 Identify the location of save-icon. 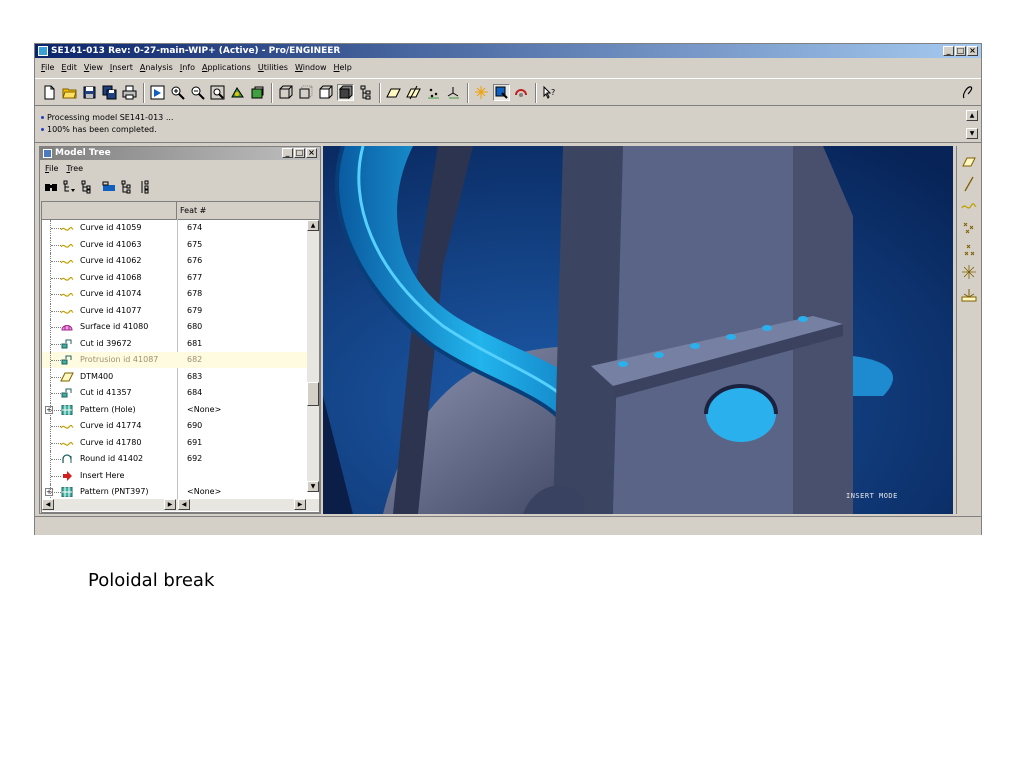
(89, 92).